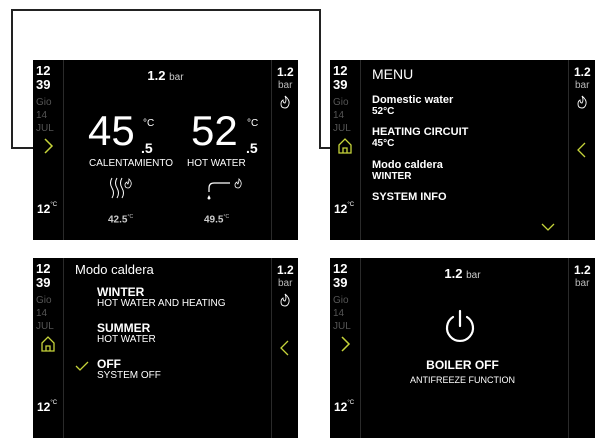 This screenshot has height=438, width=595. What do you see at coordinates (147, 148) in the screenshot?
I see `heating-decimal: .5` at bounding box center [147, 148].